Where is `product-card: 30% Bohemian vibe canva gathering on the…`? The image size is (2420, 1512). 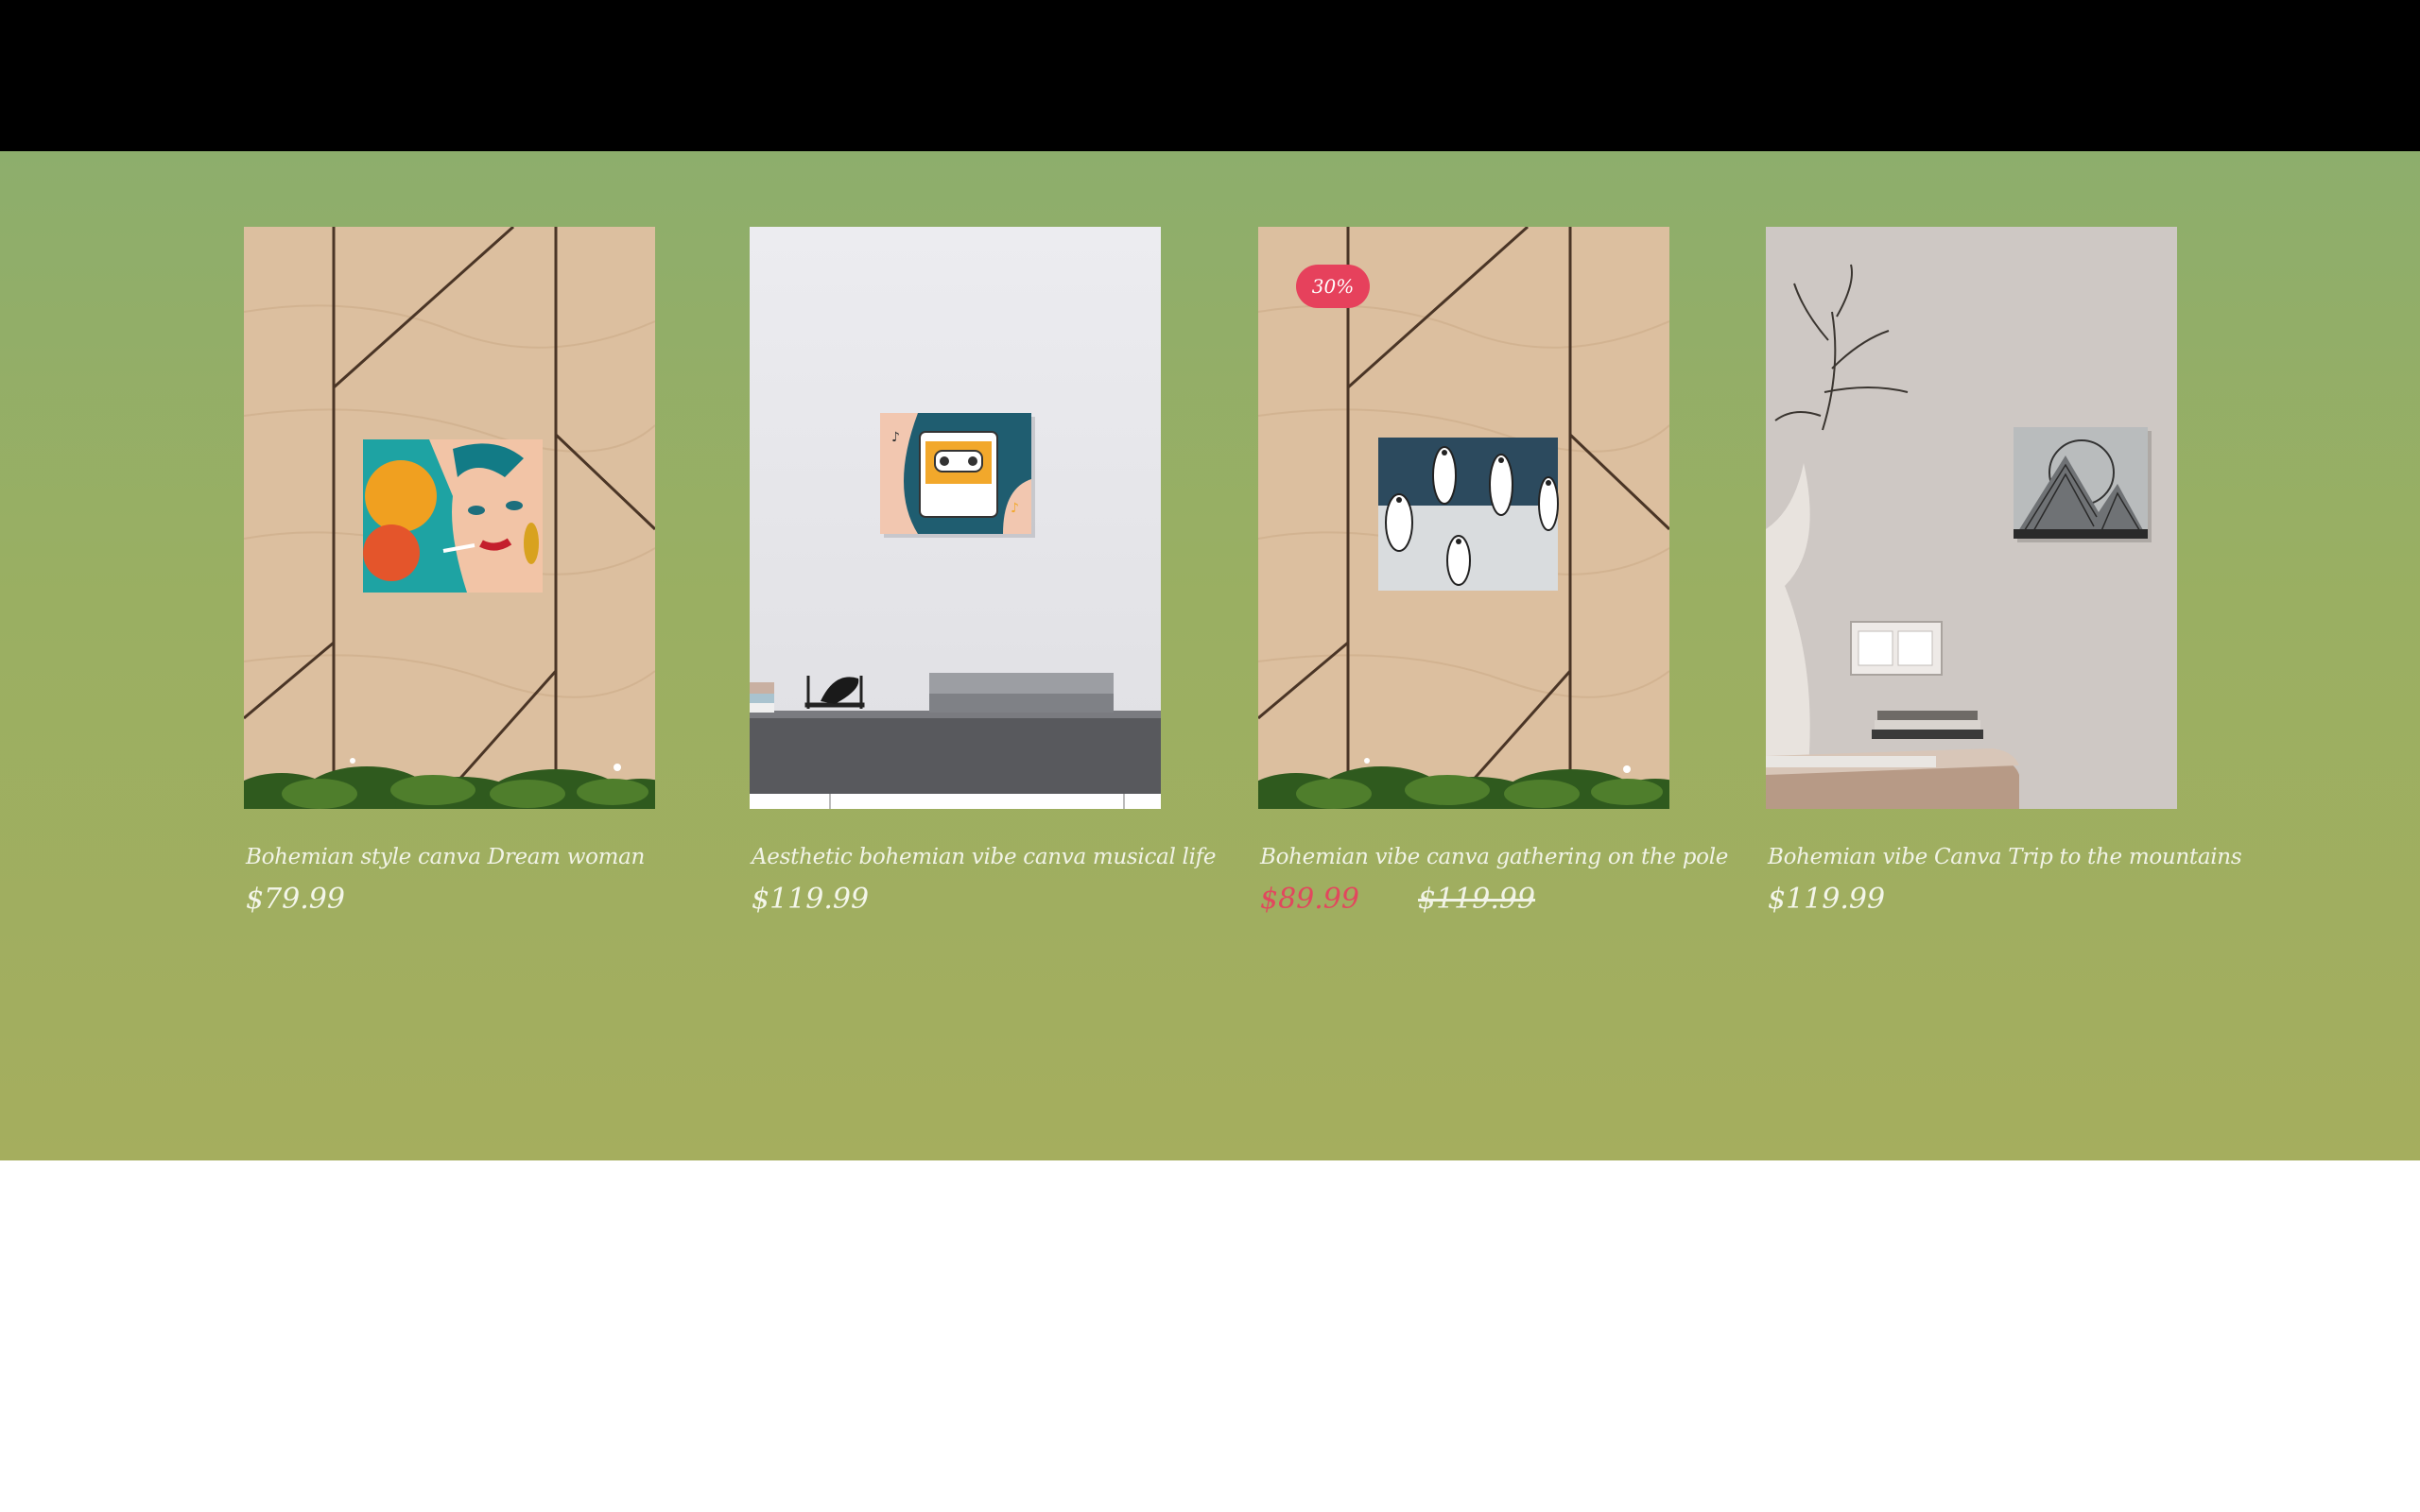
product-card: 30% Bohemian vibe canva gathering on the… is located at coordinates (1493, 571).